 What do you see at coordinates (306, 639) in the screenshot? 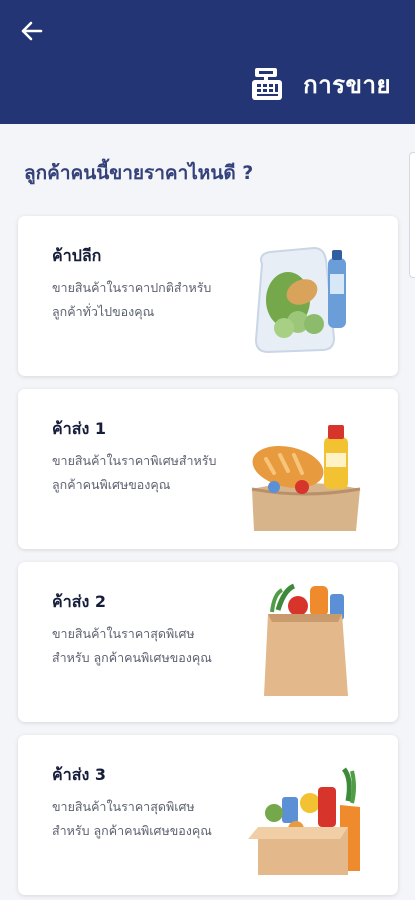
I see `paper-grocery-bag-illustration` at bounding box center [306, 639].